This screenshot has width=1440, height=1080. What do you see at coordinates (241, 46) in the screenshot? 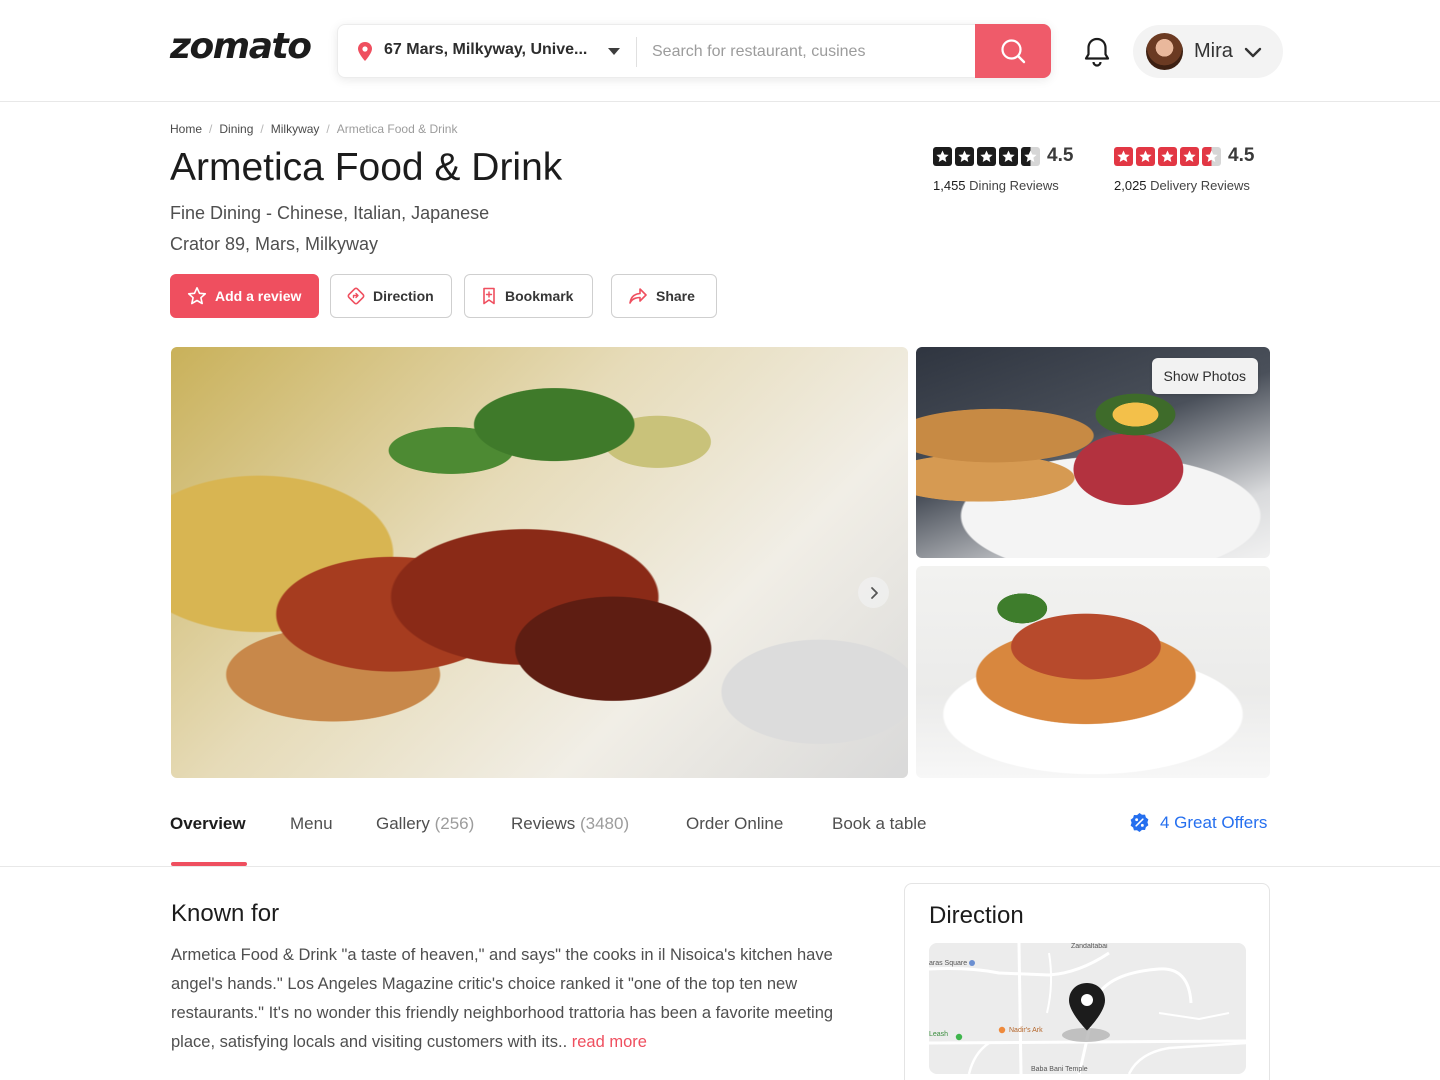
I see `zomato-logo: zomato` at bounding box center [241, 46].